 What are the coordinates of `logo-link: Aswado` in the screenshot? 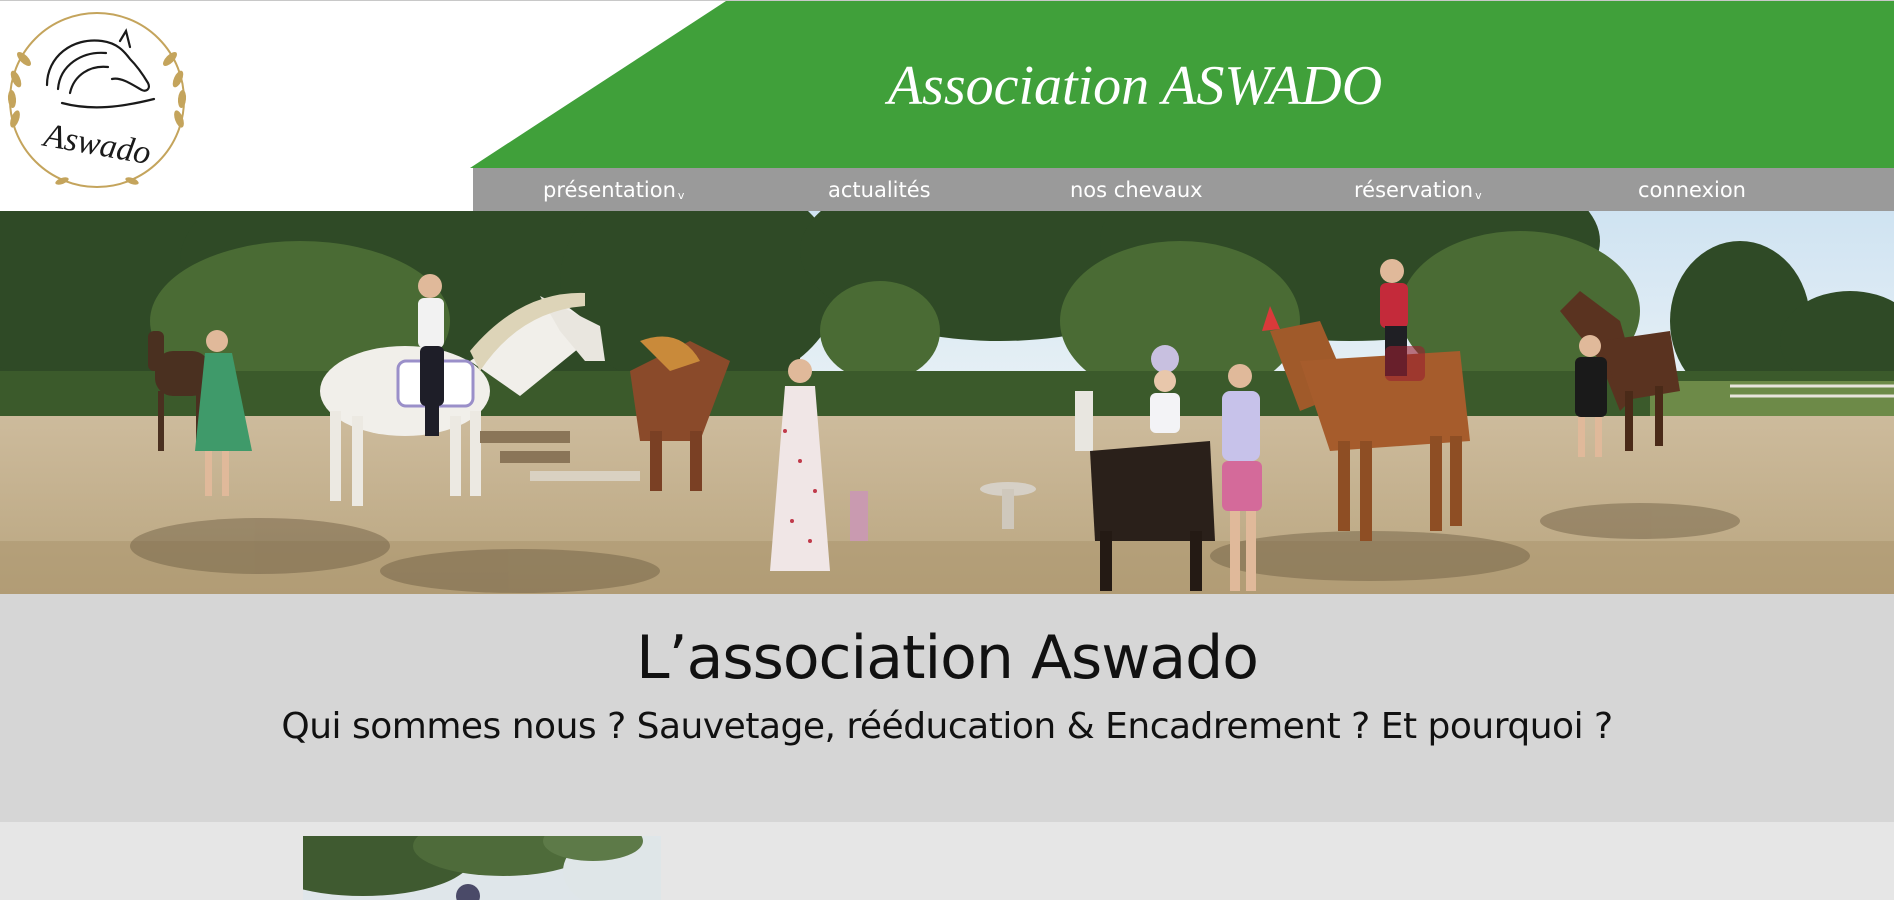 It's located at (97, 100).